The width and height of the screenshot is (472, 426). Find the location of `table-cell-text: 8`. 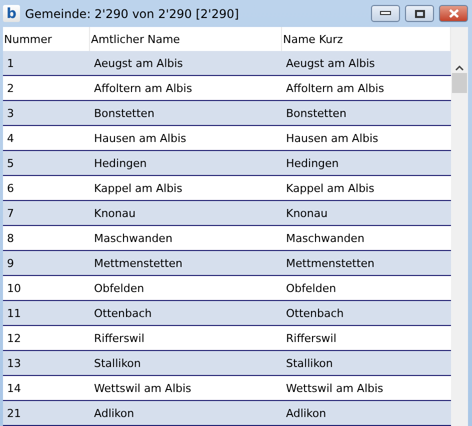

table-cell-text: 8 is located at coordinates (10, 238).